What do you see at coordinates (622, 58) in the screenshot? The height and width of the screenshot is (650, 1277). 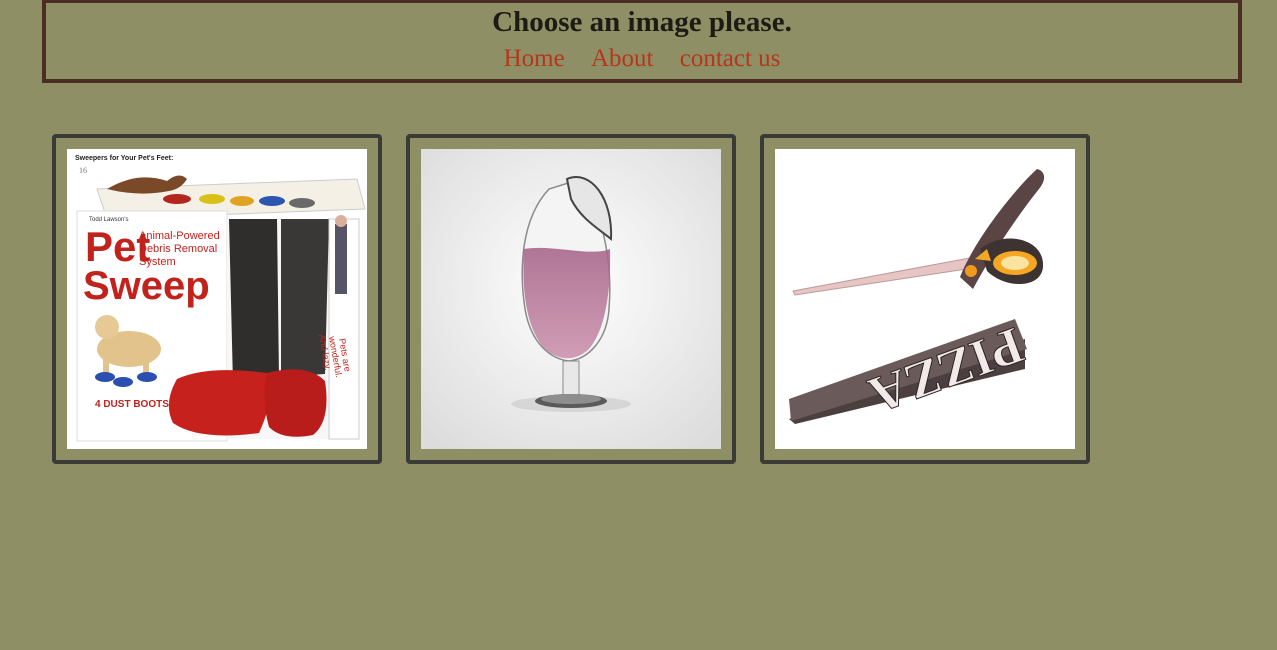 I see `nav-link-about: About` at bounding box center [622, 58].